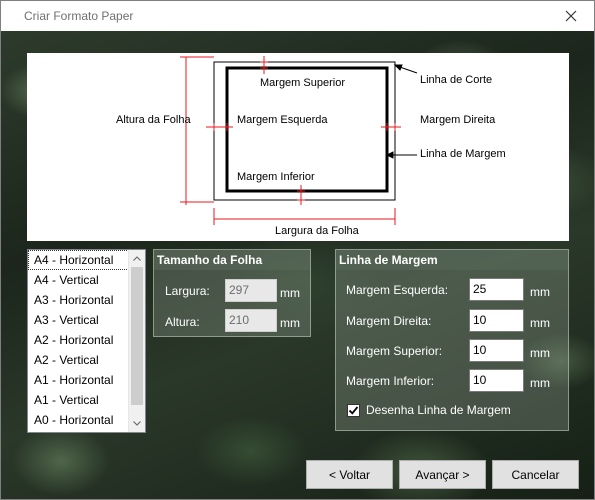 Image resolution: width=595 pixels, height=500 pixels. I want to click on right-margin-label: Margem Direita, so click(458, 120).